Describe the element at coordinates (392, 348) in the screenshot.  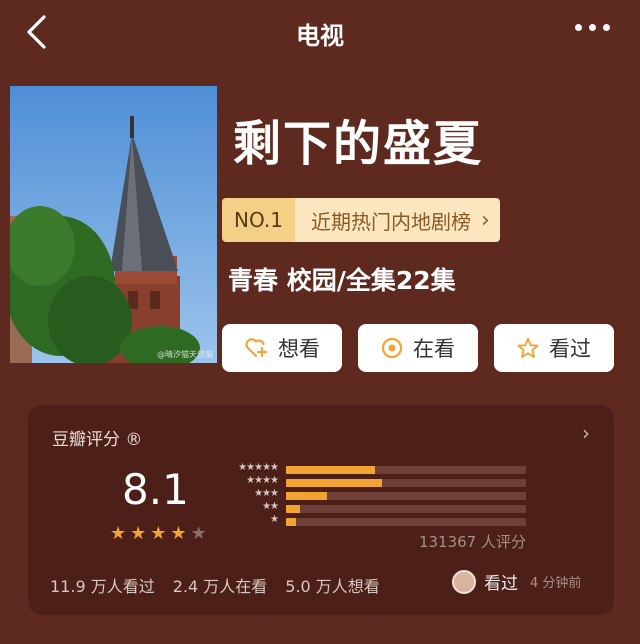
I see `target-icon` at that location.